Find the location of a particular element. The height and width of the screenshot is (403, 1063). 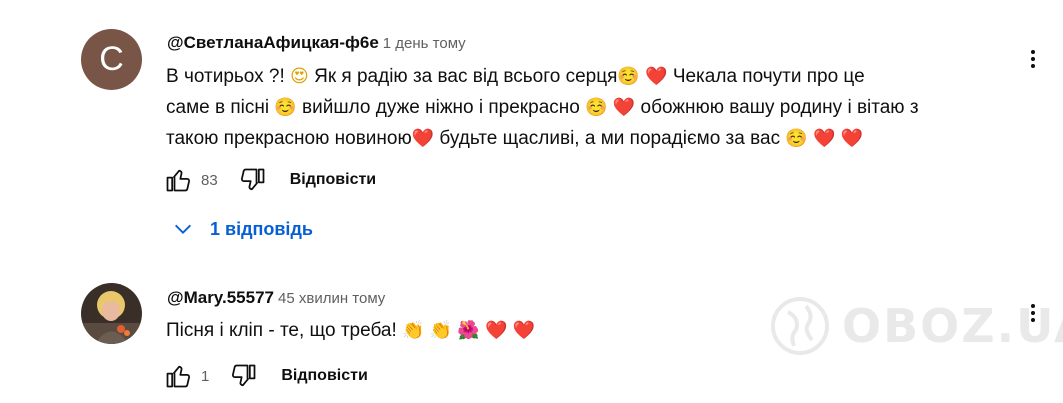

like-count: 1 is located at coordinates (205, 376).